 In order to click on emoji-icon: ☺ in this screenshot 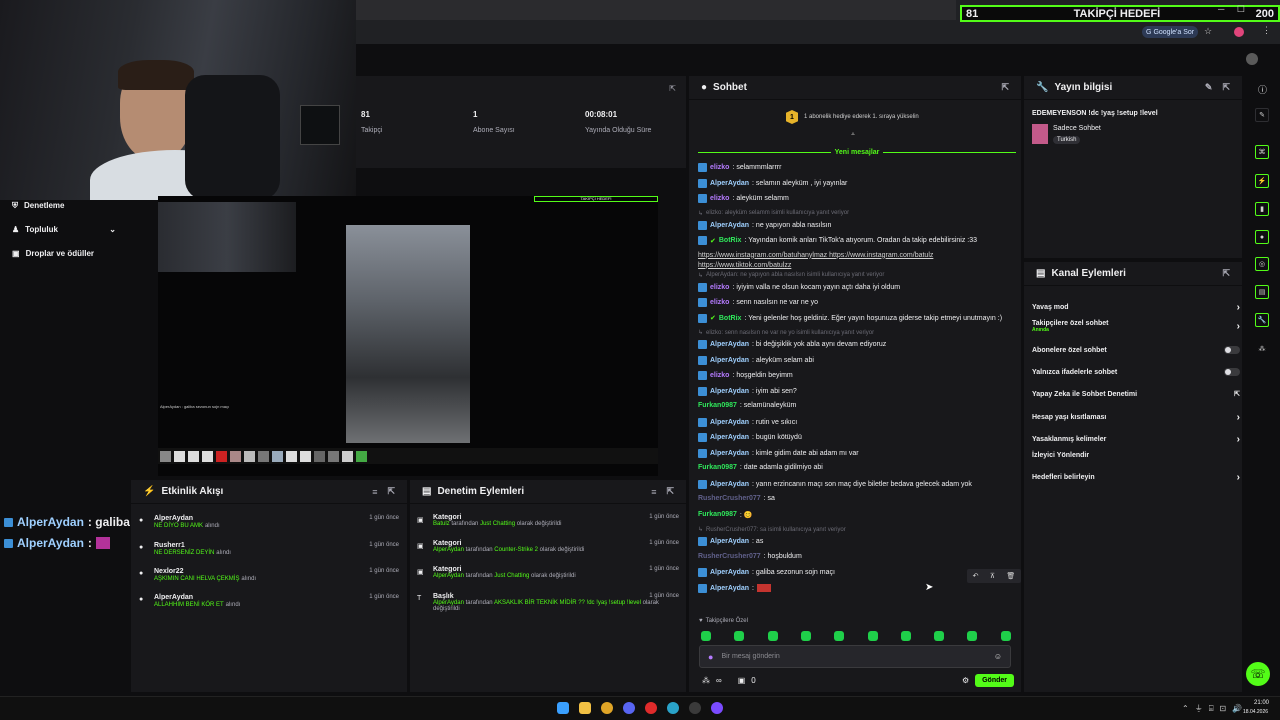, I will do `click(998, 656)`.